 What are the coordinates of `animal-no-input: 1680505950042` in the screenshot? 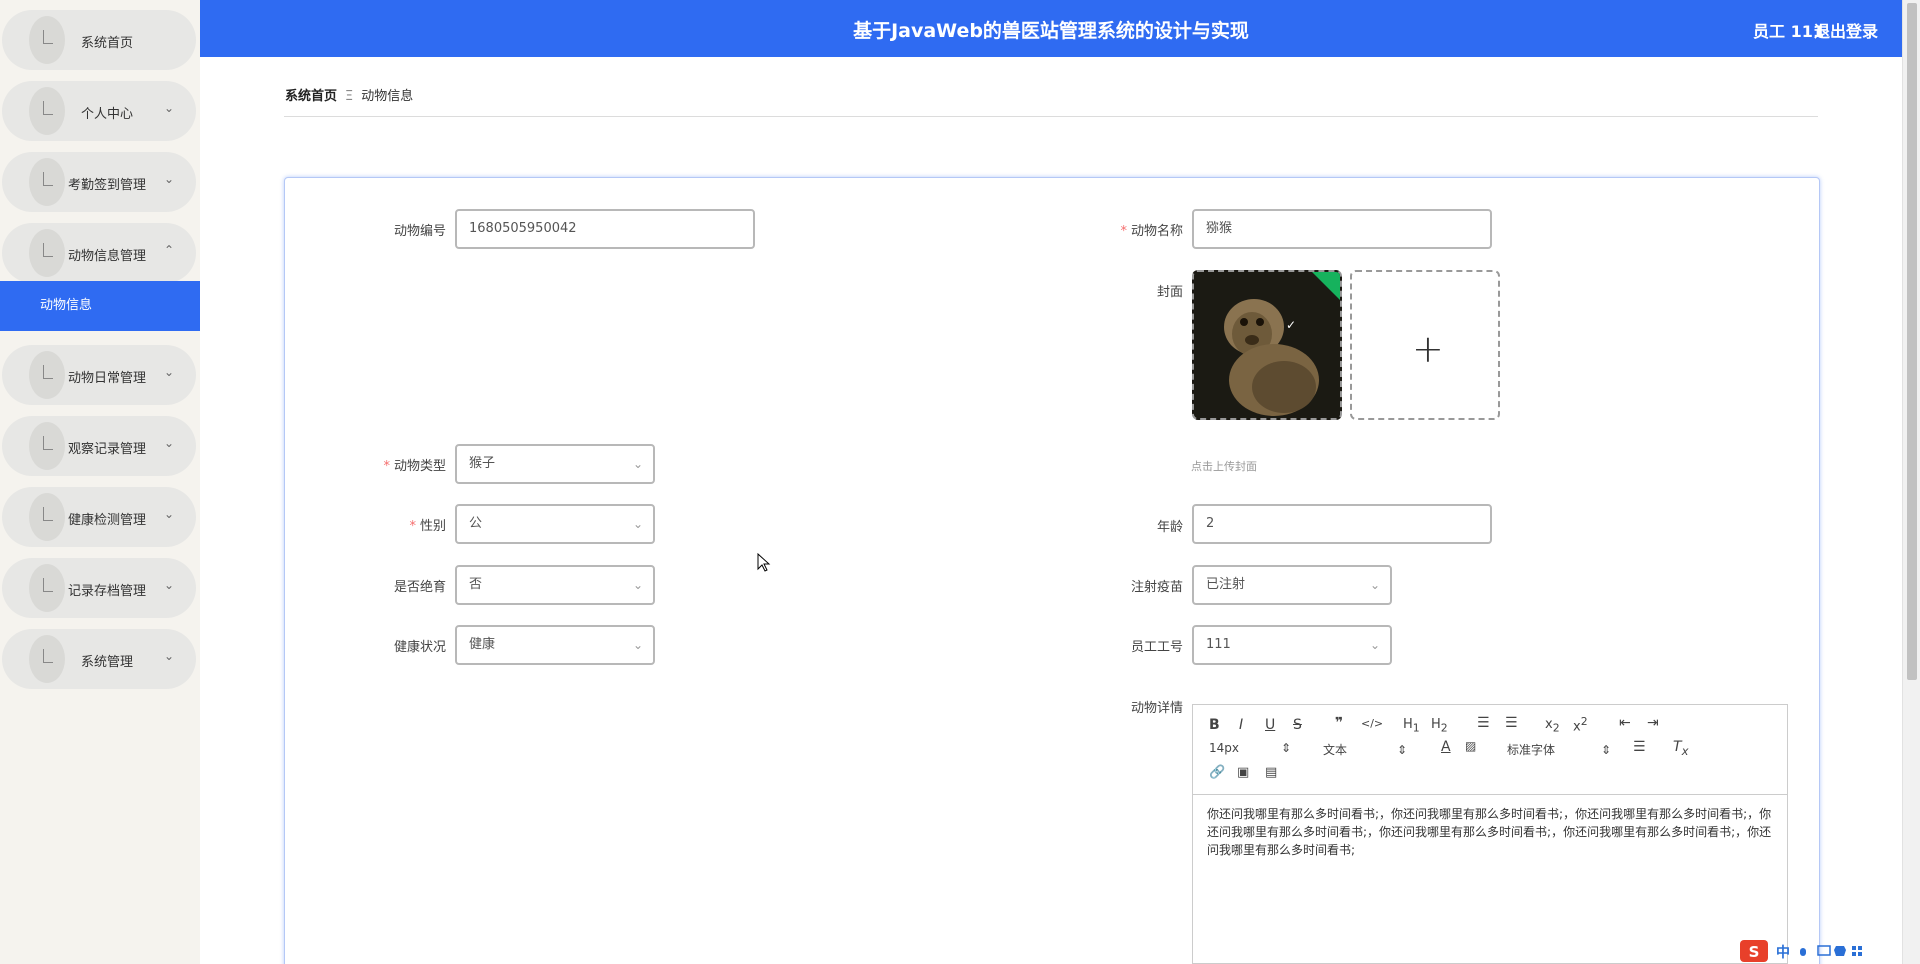 It's located at (605, 229).